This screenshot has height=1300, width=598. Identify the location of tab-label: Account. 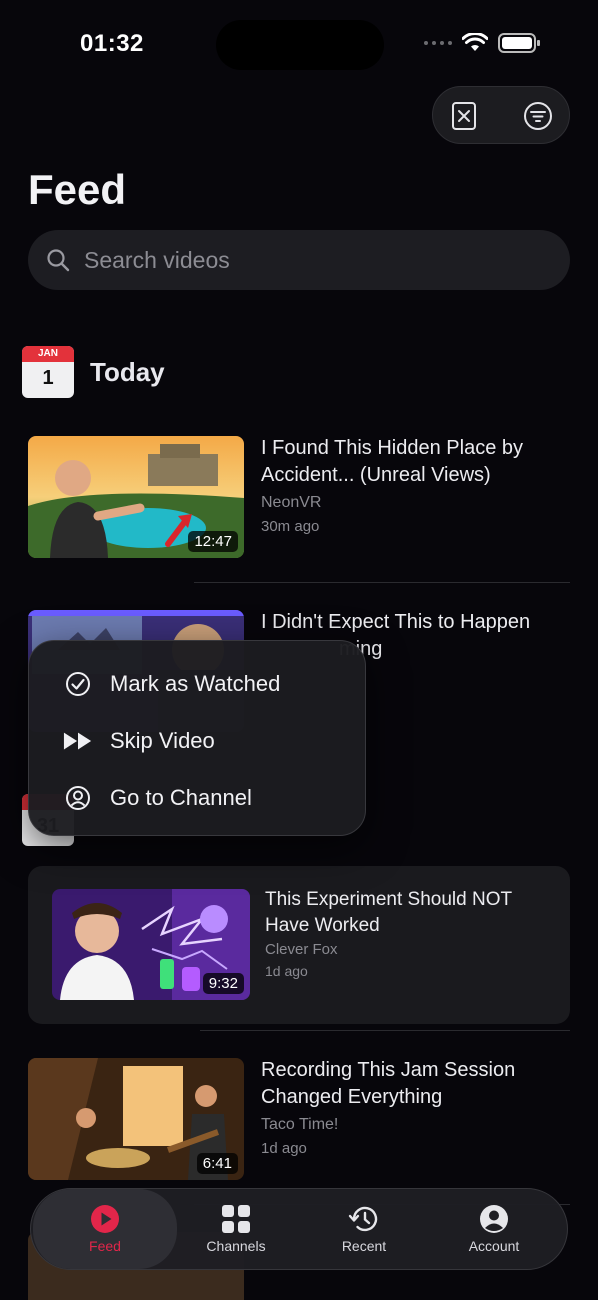
(494, 1246).